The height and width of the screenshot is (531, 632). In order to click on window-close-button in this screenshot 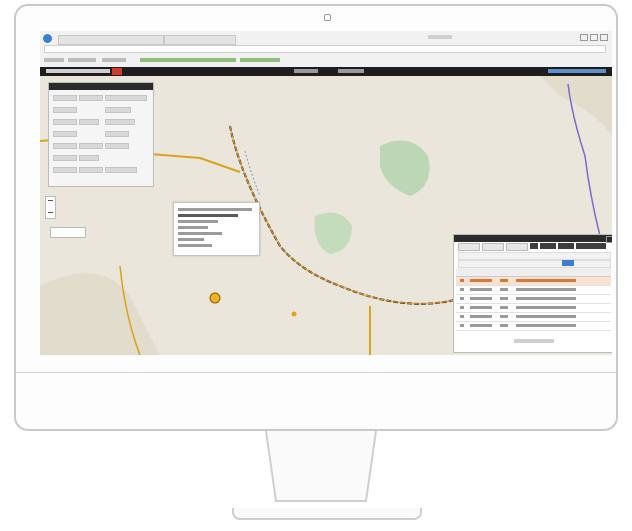, I will do `click(604, 37)`.